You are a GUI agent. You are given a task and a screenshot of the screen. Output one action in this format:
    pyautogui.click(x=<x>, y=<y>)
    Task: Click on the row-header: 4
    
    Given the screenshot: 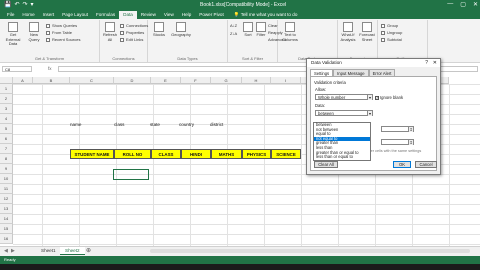 What is the action you would take?
    pyautogui.click(x=6, y=119)
    